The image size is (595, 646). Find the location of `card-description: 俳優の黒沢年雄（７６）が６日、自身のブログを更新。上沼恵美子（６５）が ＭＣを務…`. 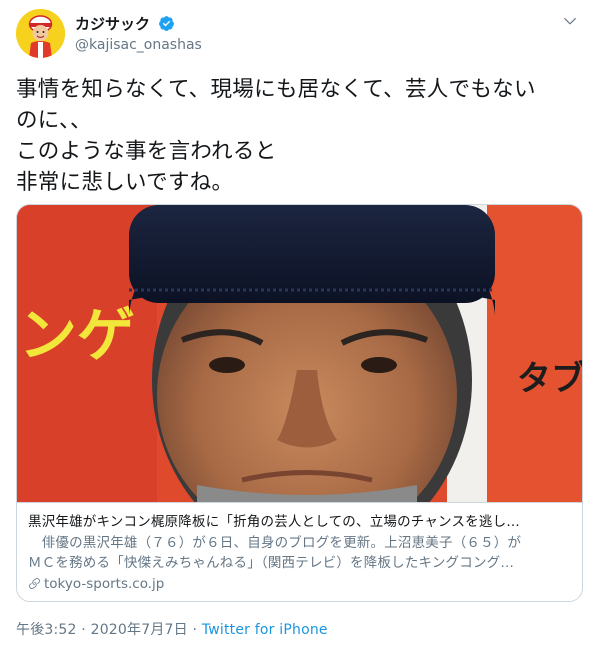

card-description: 俳優の黒沢年雄（７６）が６日、自身のブログを更新。上沼恵美子（６５）が ＭＣを務… is located at coordinates (300, 553).